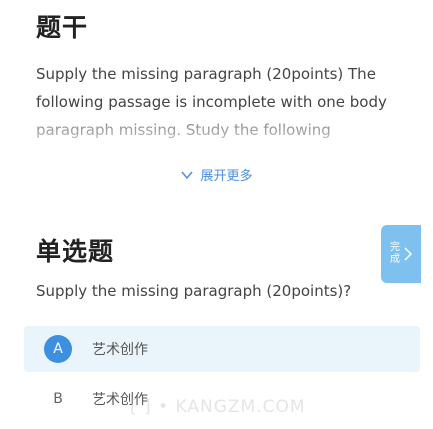  Describe the element at coordinates (395, 253) in the screenshot. I see `done-label: 完成` at that location.